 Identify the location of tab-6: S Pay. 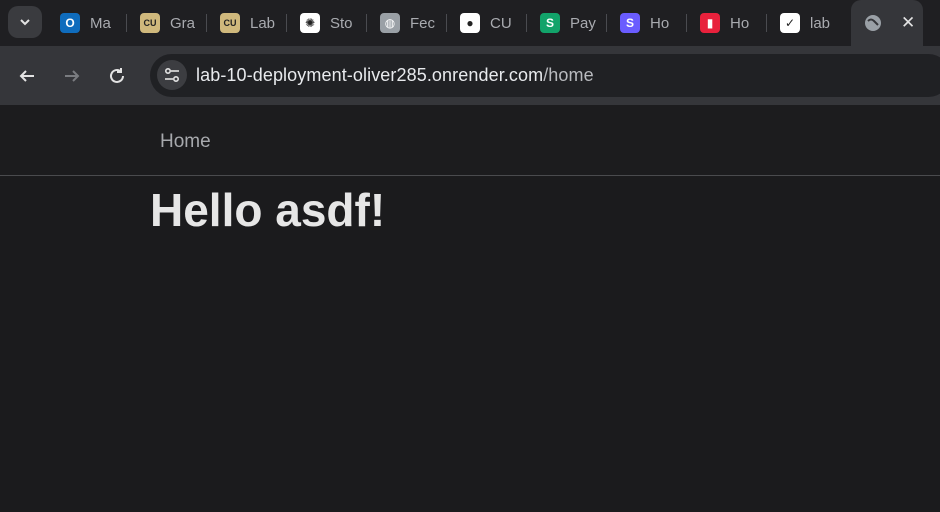
(568, 23).